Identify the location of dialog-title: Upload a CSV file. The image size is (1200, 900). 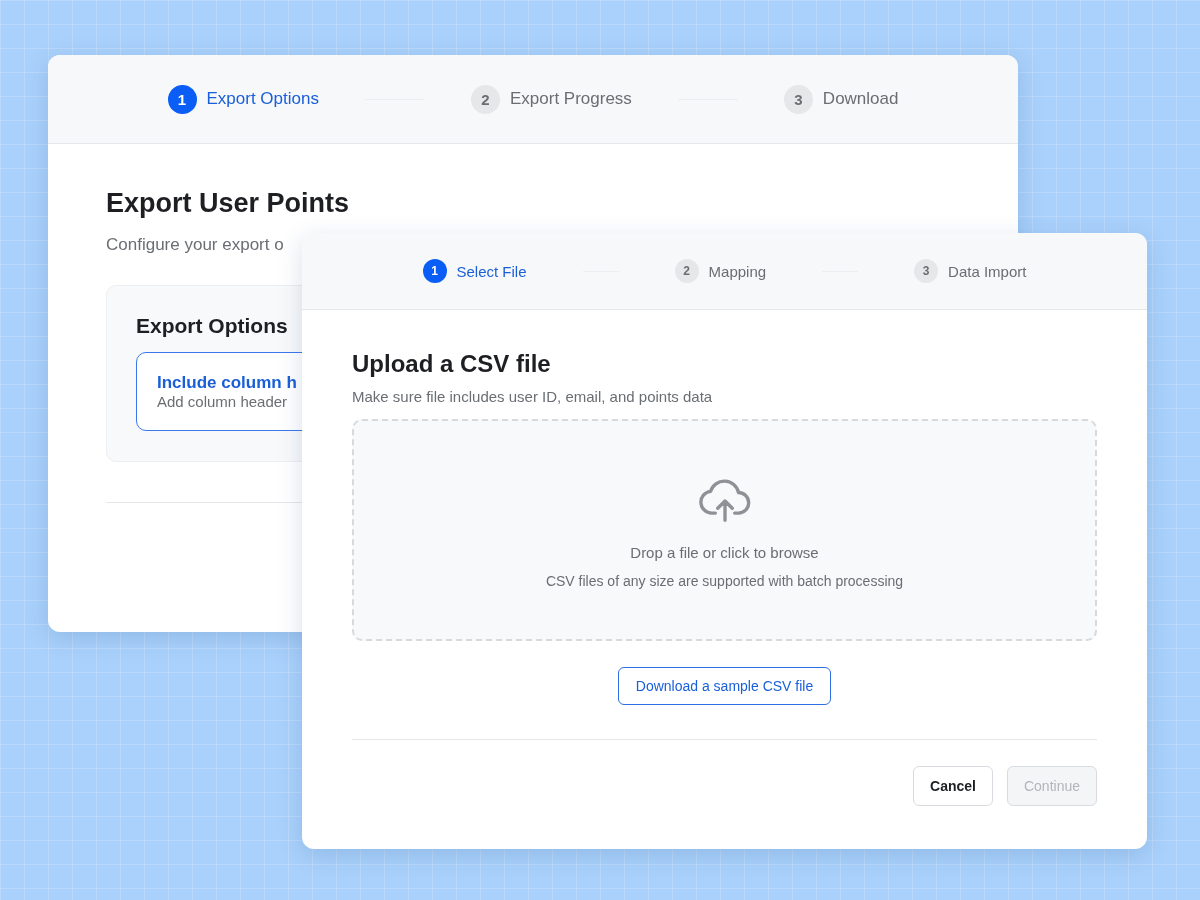
(452, 364).